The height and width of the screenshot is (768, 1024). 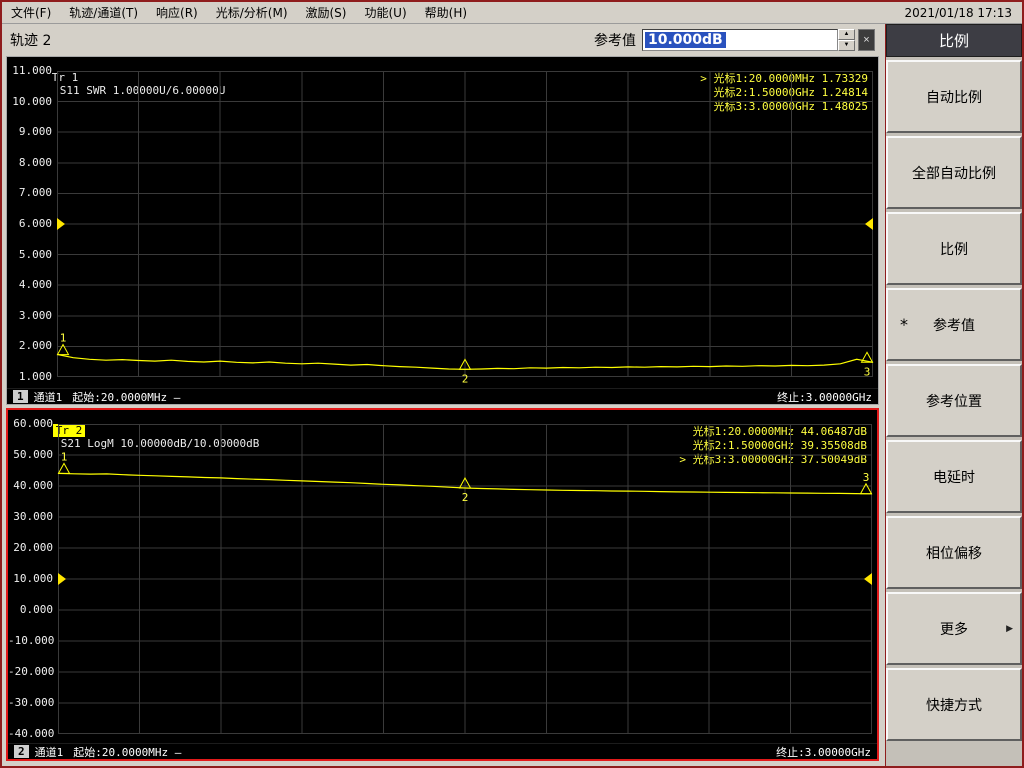 I want to click on y-axis-tick-label: 10.000, so click(x=33, y=578).